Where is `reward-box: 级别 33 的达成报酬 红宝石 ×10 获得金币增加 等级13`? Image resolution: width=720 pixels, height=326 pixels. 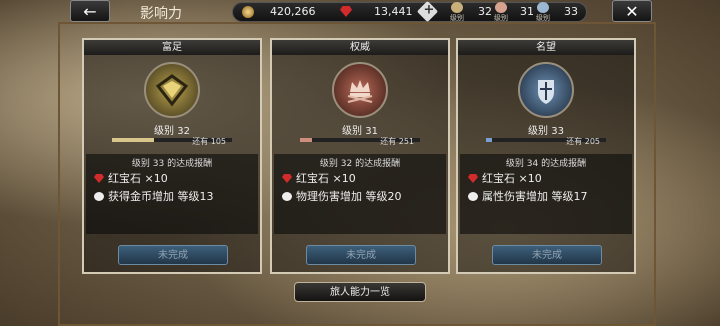 reward-box: 级别 33 的达成报酬 红宝石 ×10 获得金币增加 等级13 is located at coordinates (172, 194).